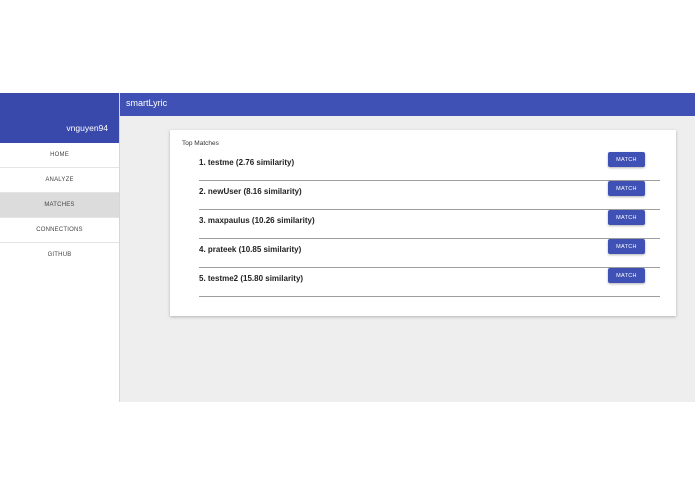 The width and height of the screenshot is (695, 494). Describe the element at coordinates (87, 128) in the screenshot. I see `username: vnguyen94` at that location.